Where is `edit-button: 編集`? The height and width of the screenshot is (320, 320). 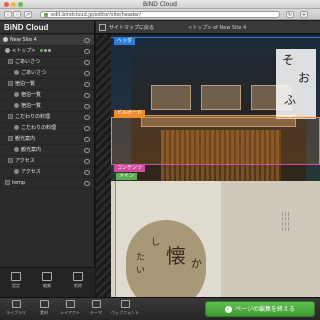
edit-button: 編集 is located at coordinates (47, 283).